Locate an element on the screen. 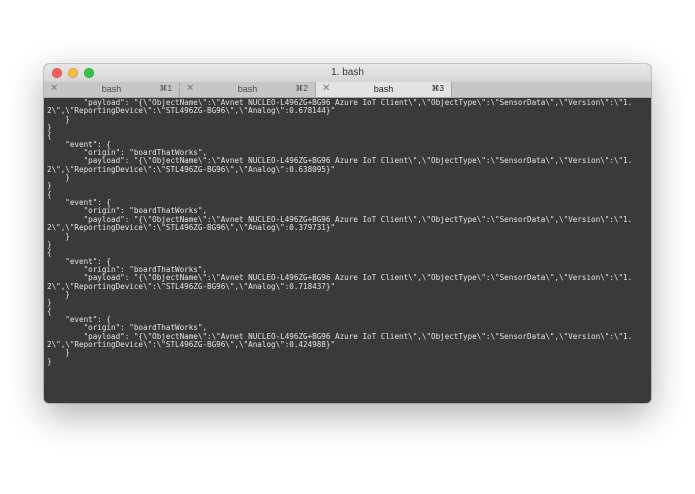 The width and height of the screenshot is (695, 494). tab-bar: ✕ bash ⌘1 ✕ bash ⌘2 ✕ bash ⌘3 is located at coordinates (347, 90).